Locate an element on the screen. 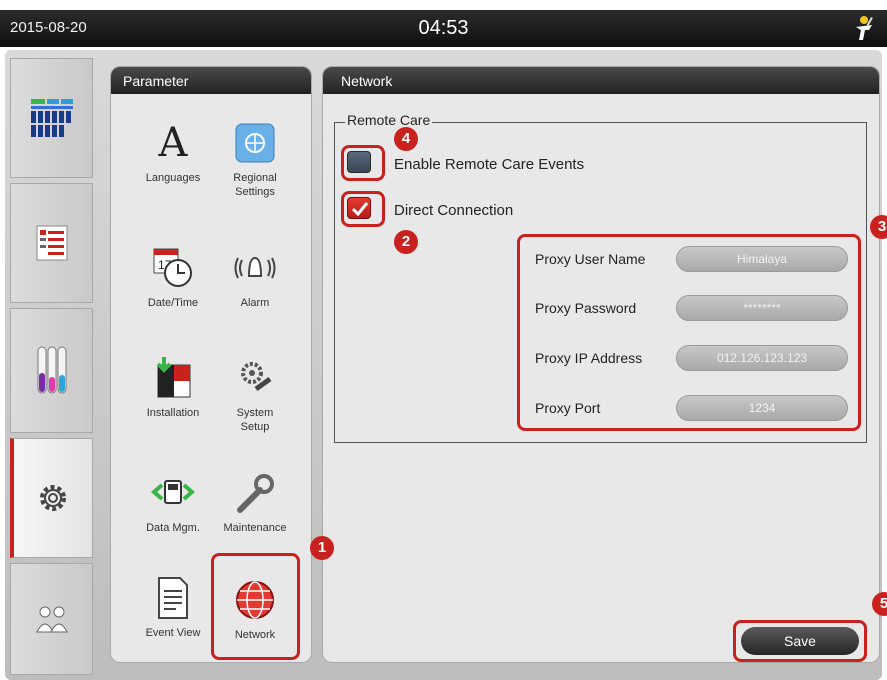 This screenshot has height=680, width=887. param-eventview-label: Event View is located at coordinates (173, 633).